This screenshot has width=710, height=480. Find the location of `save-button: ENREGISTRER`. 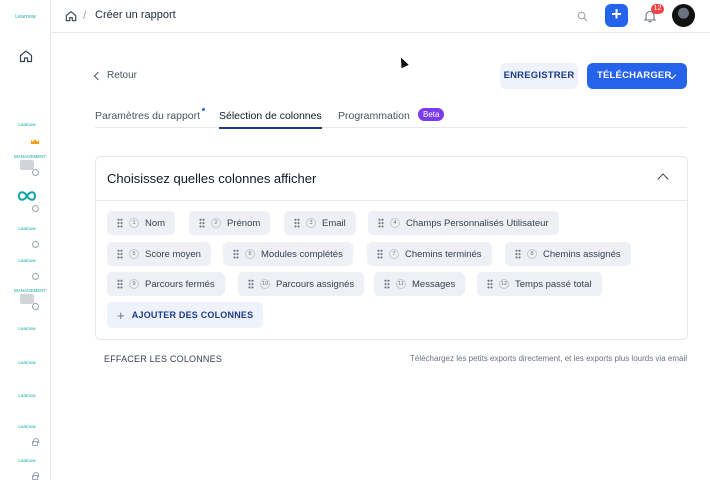

save-button: ENREGISTRER is located at coordinates (539, 76).